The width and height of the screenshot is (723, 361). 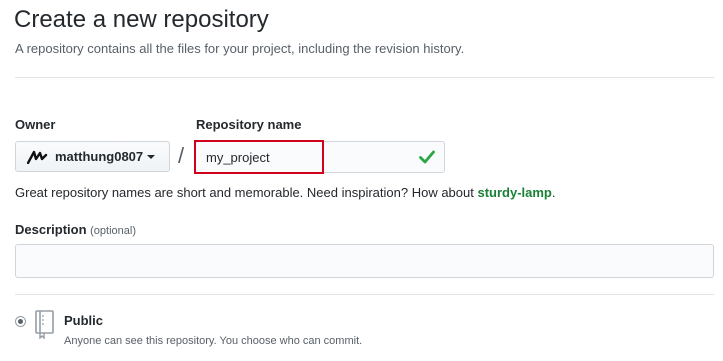 What do you see at coordinates (45, 324) in the screenshot?
I see `repo-book-icon` at bounding box center [45, 324].